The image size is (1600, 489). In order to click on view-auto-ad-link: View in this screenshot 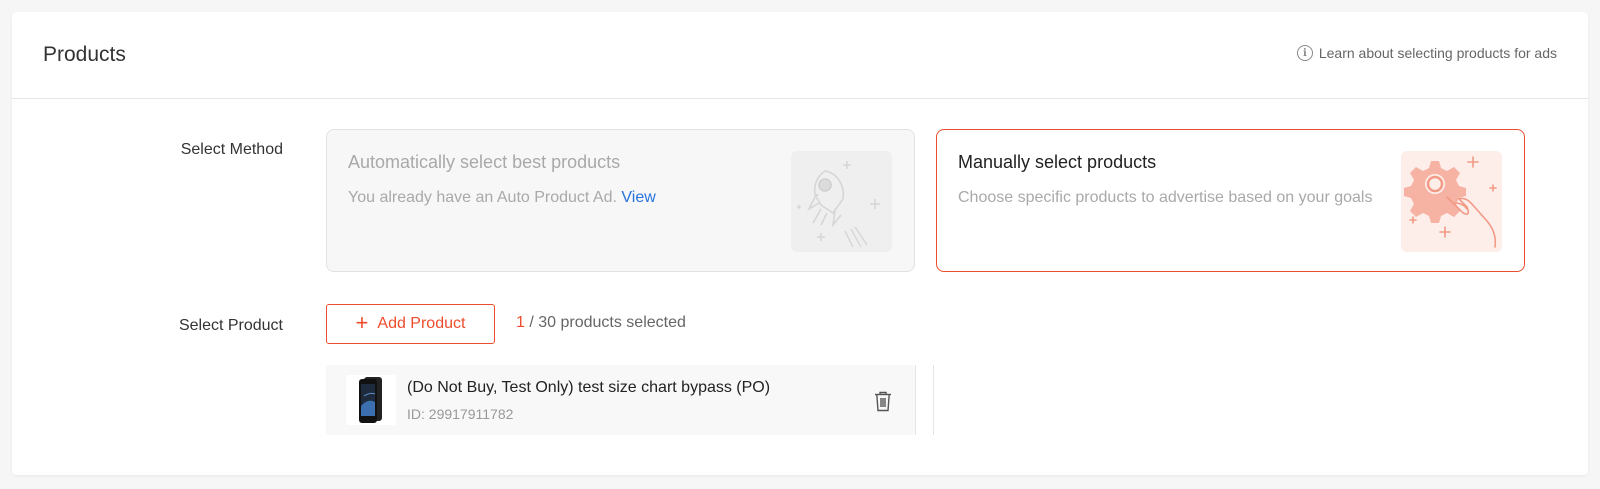, I will do `click(638, 197)`.